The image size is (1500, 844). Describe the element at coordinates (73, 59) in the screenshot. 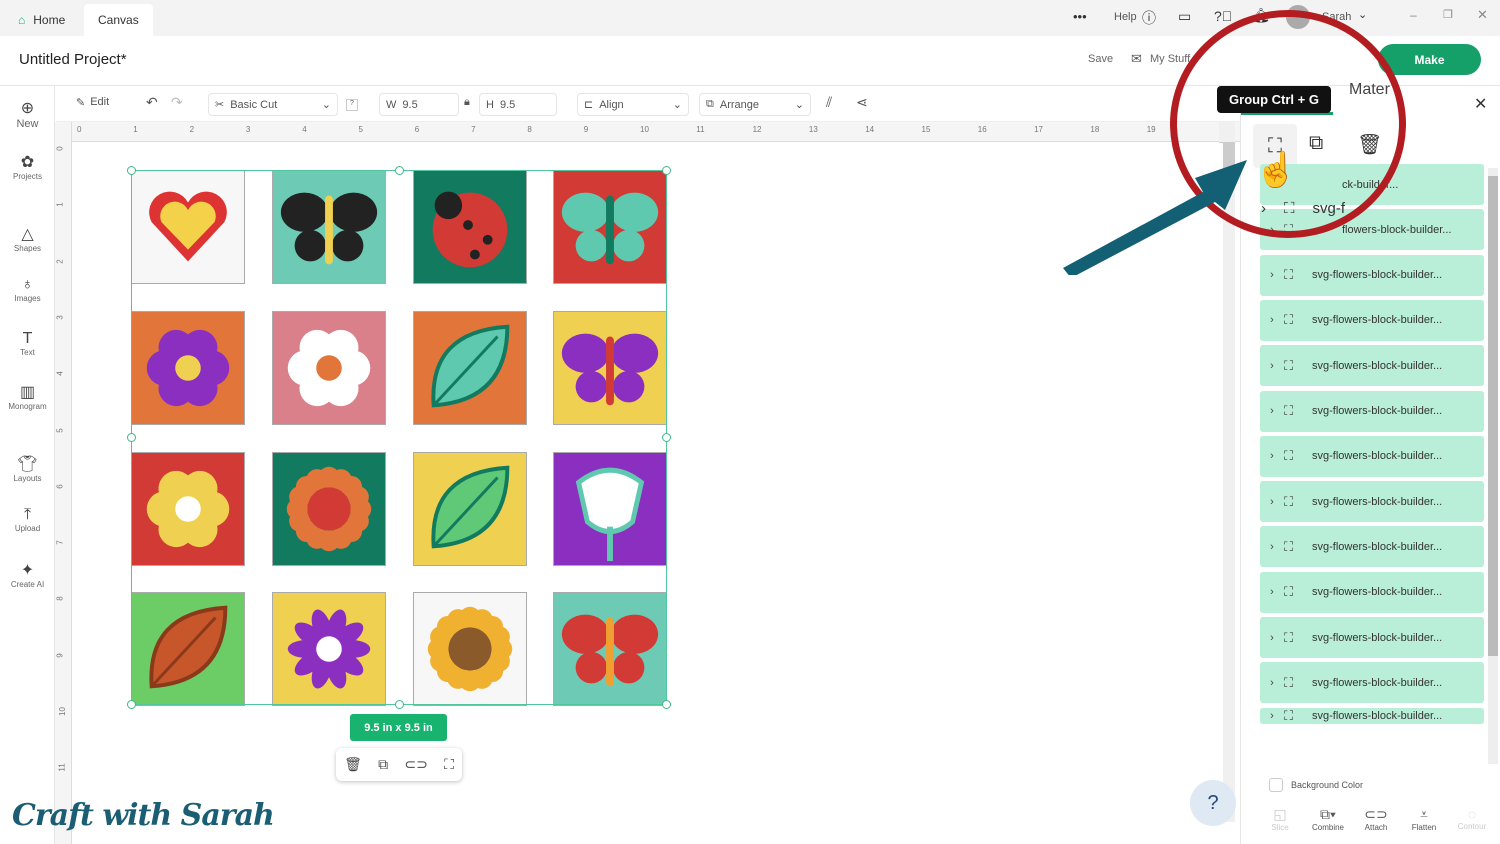

I see `project-title: Untitled Project*` at that location.